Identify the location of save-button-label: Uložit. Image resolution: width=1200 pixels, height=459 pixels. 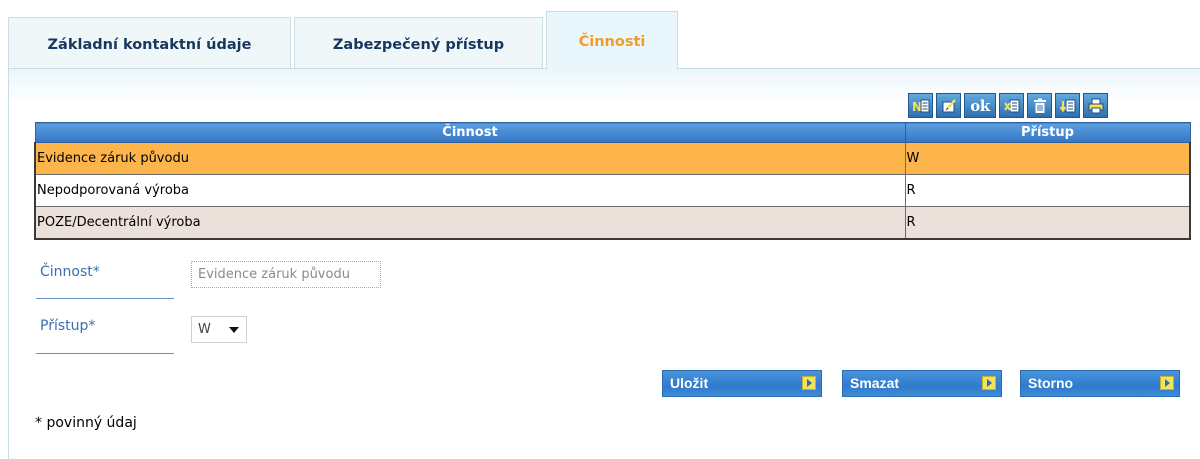
(689, 383).